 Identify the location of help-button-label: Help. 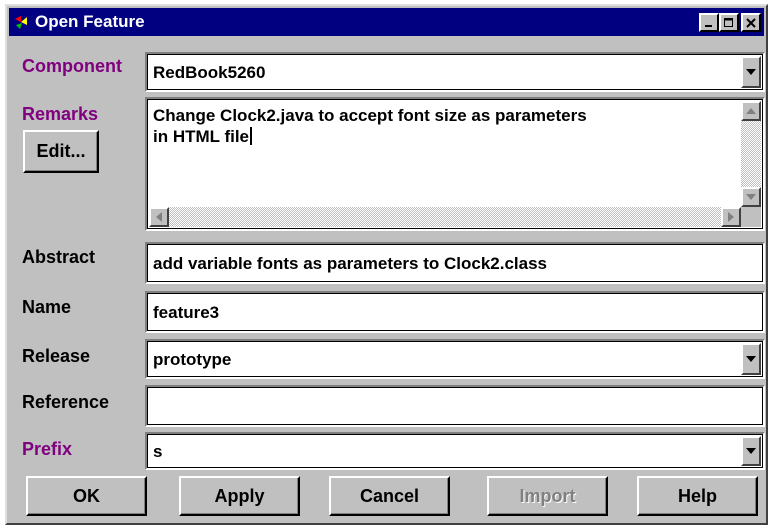
(697, 495).